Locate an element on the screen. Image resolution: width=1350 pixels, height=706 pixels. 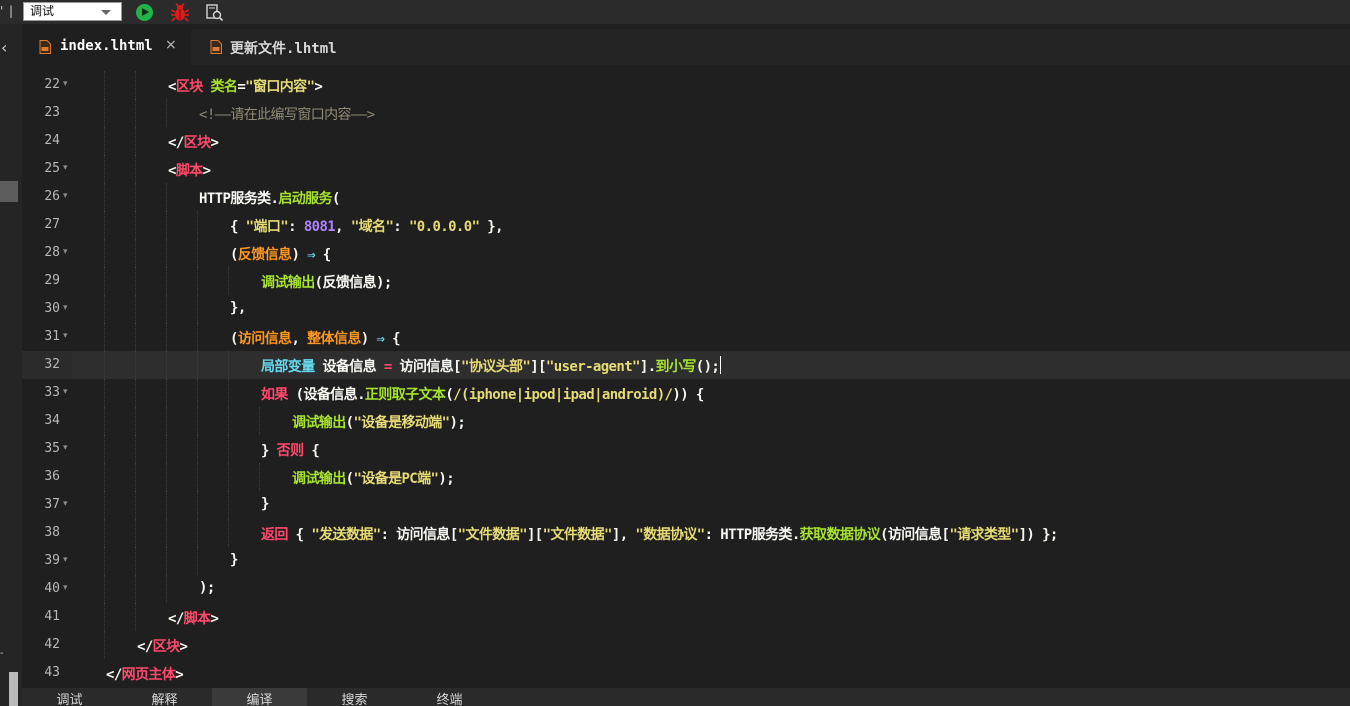
code-token: 到小写 is located at coordinates (676, 367).